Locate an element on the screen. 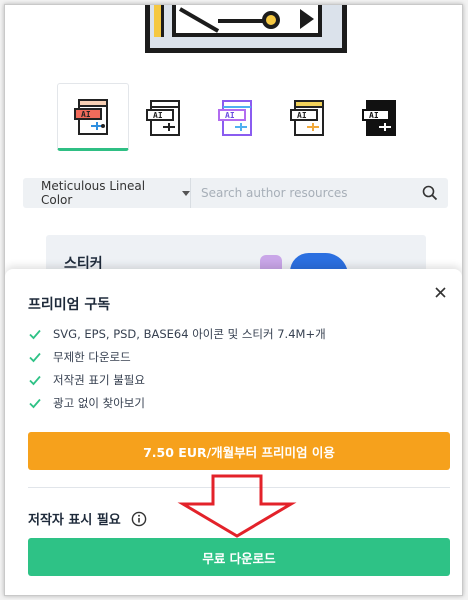 Image resolution: width=468 pixels, height=600 pixels. feature-label: SVG, EPS, PSD, BASE64 아이콘 및 스티커 7.4M+개 is located at coordinates (189, 333).